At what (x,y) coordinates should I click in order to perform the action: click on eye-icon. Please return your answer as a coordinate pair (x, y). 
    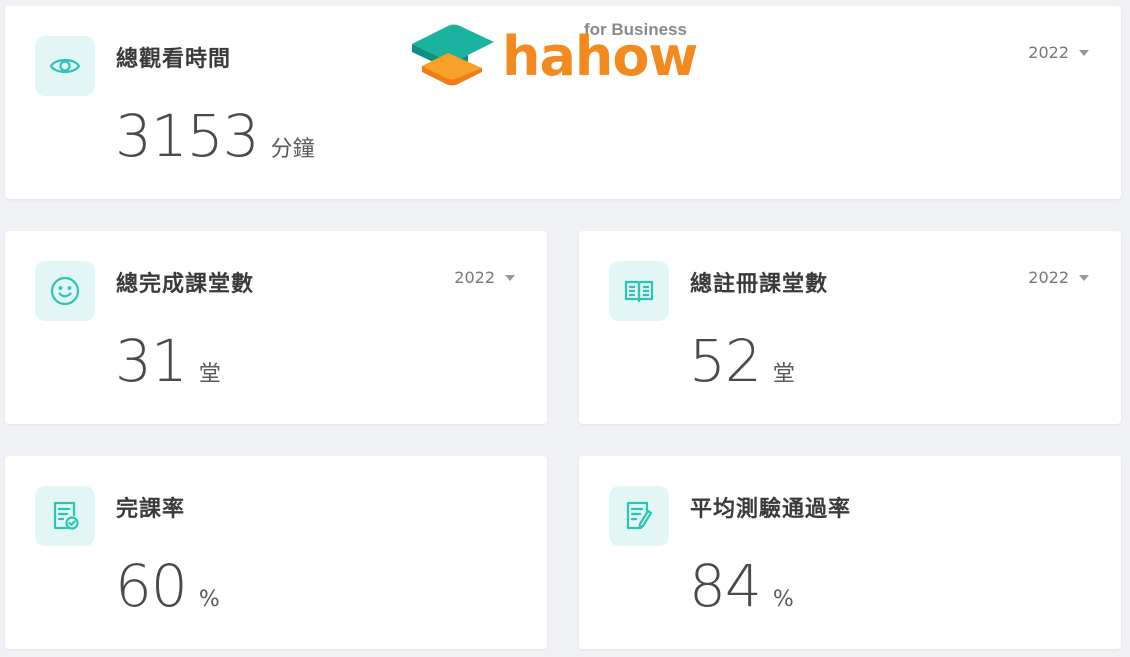
    Looking at the image, I should click on (65, 66).